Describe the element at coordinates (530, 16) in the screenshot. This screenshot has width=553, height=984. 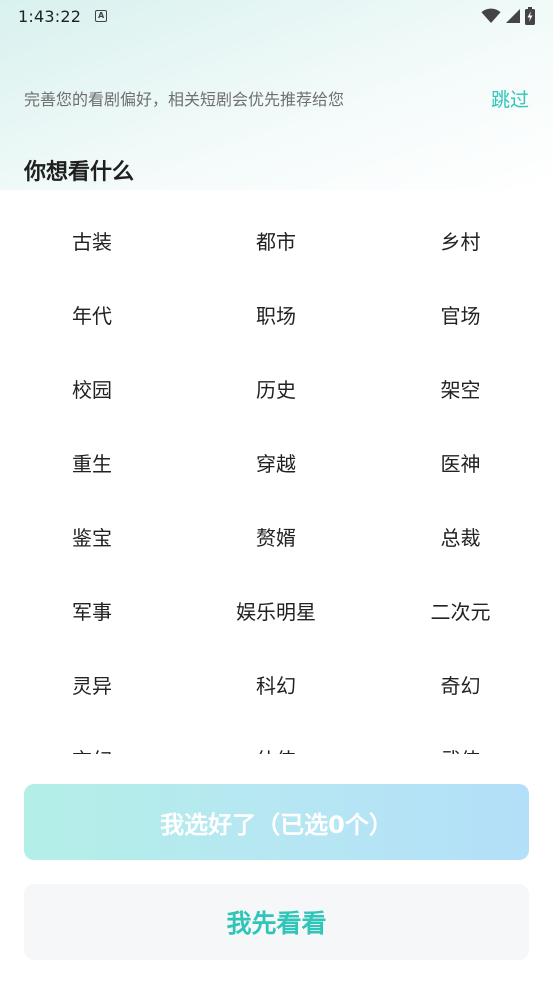
I see `battery-charging-icon` at that location.